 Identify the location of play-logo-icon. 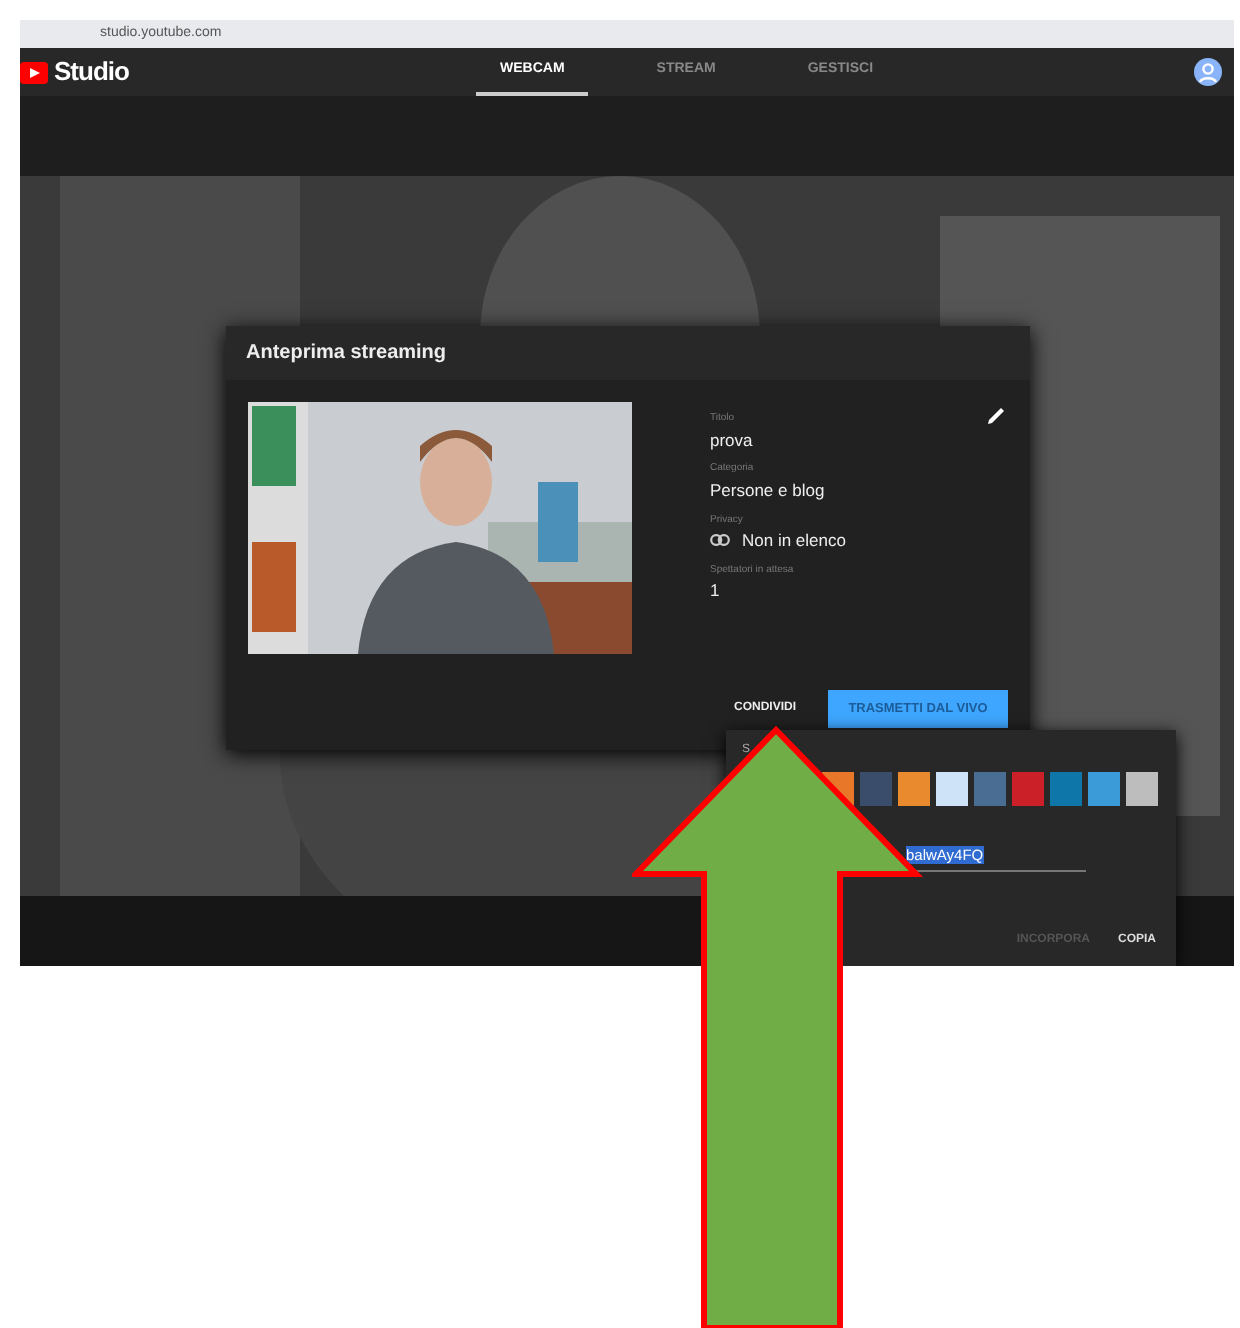
(34, 72).